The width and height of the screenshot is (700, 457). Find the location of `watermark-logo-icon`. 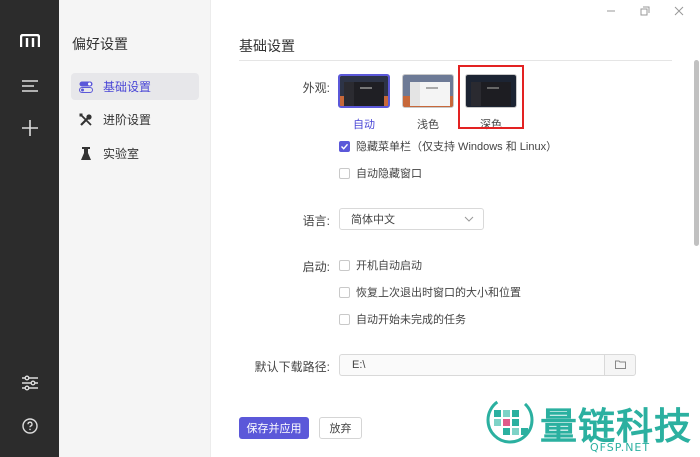

watermark-logo-icon is located at coordinates (508, 422).